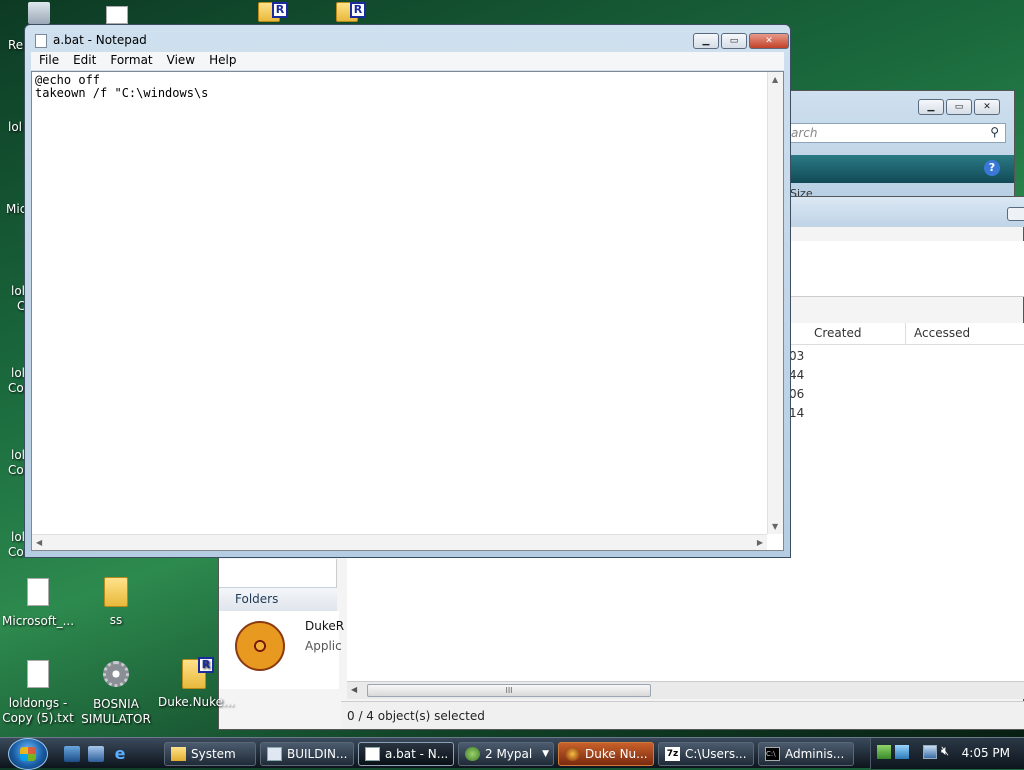 The width and height of the screenshot is (1024, 770). I want to click on scroll-right-arrow: ▶, so click(760, 542).